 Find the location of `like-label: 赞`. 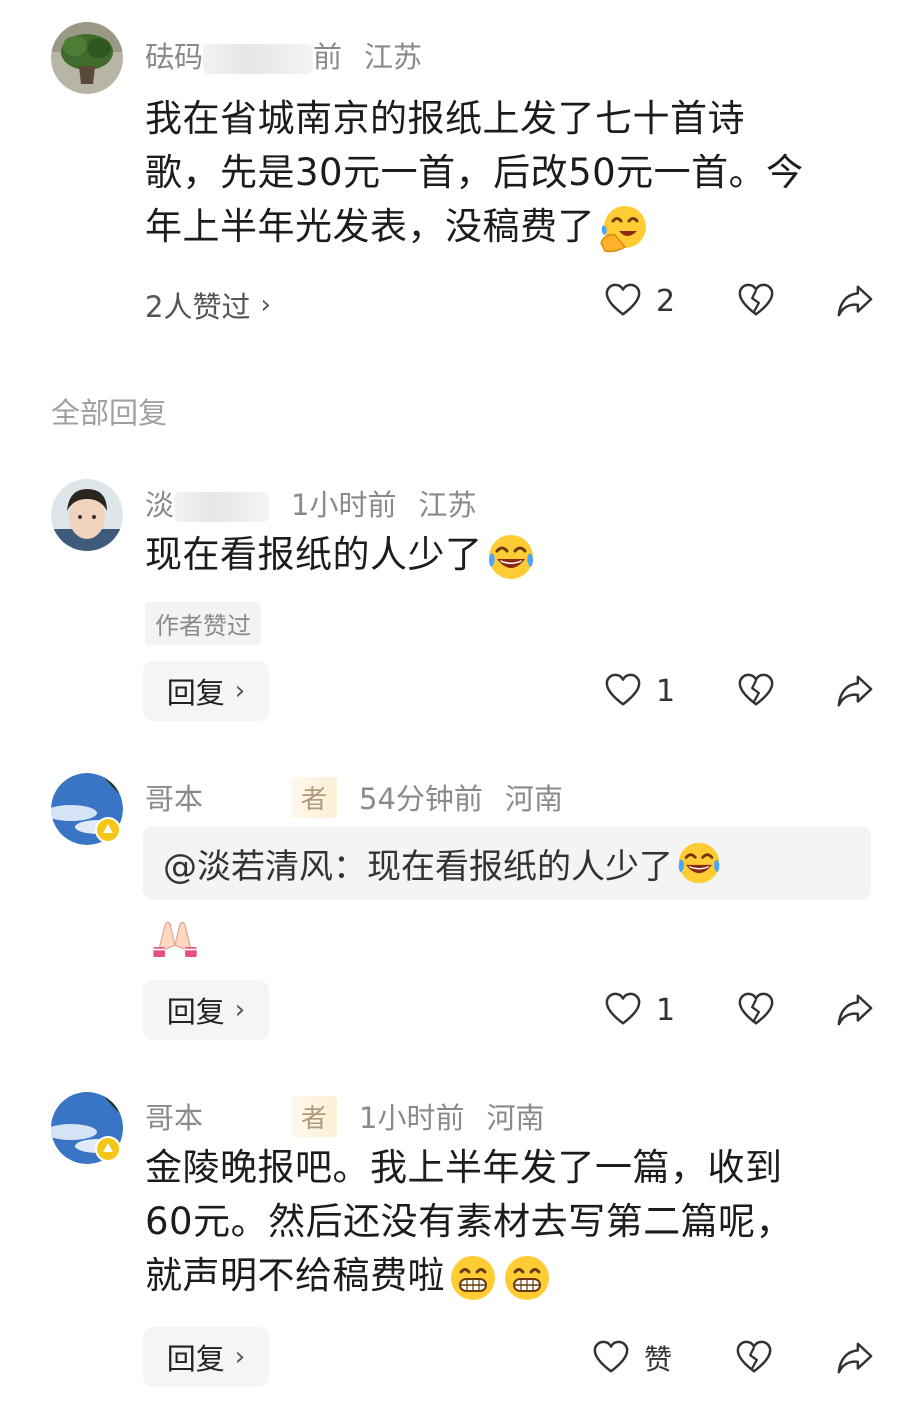

like-label: 赞 is located at coordinates (658, 1359).